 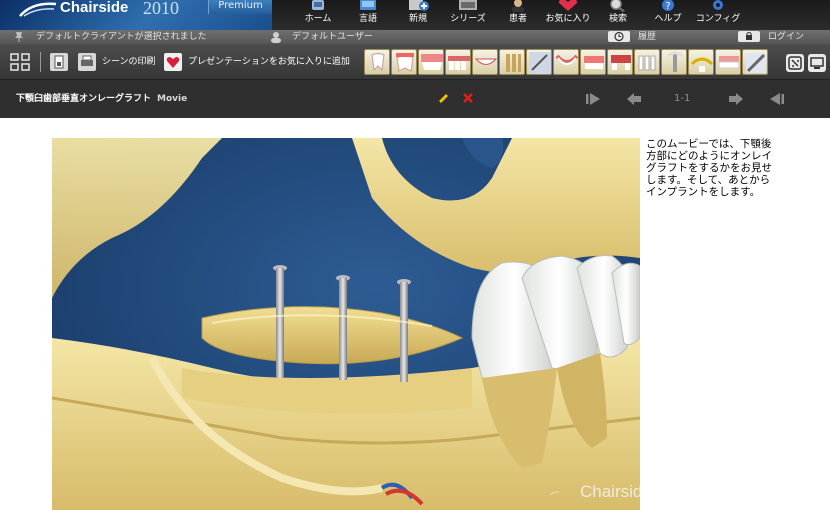 What do you see at coordinates (647, 62) in the screenshot?
I see `scene-thumb-incisor-icon` at bounding box center [647, 62].